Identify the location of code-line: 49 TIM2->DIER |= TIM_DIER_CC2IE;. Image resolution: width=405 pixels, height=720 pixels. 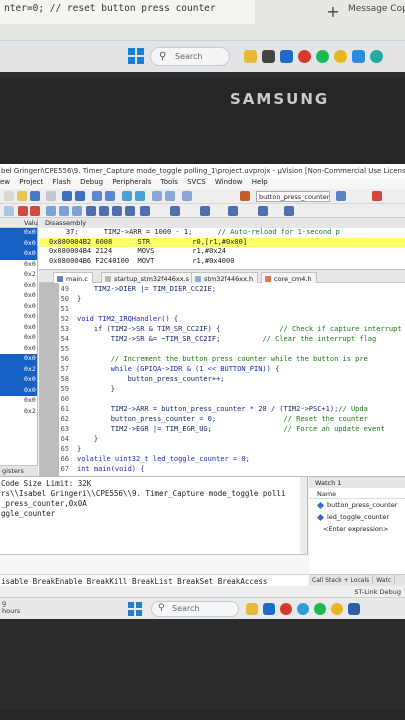
(222, 289).